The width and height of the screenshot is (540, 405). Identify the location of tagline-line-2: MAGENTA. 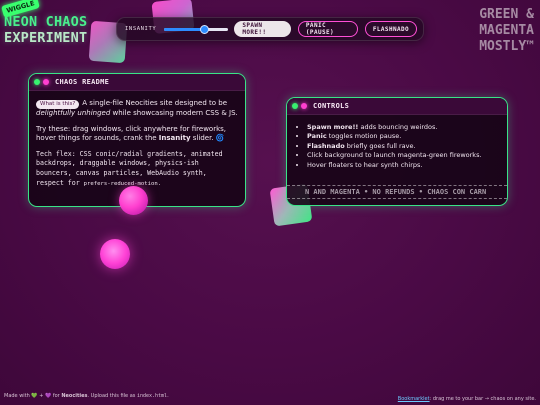
(506, 30).